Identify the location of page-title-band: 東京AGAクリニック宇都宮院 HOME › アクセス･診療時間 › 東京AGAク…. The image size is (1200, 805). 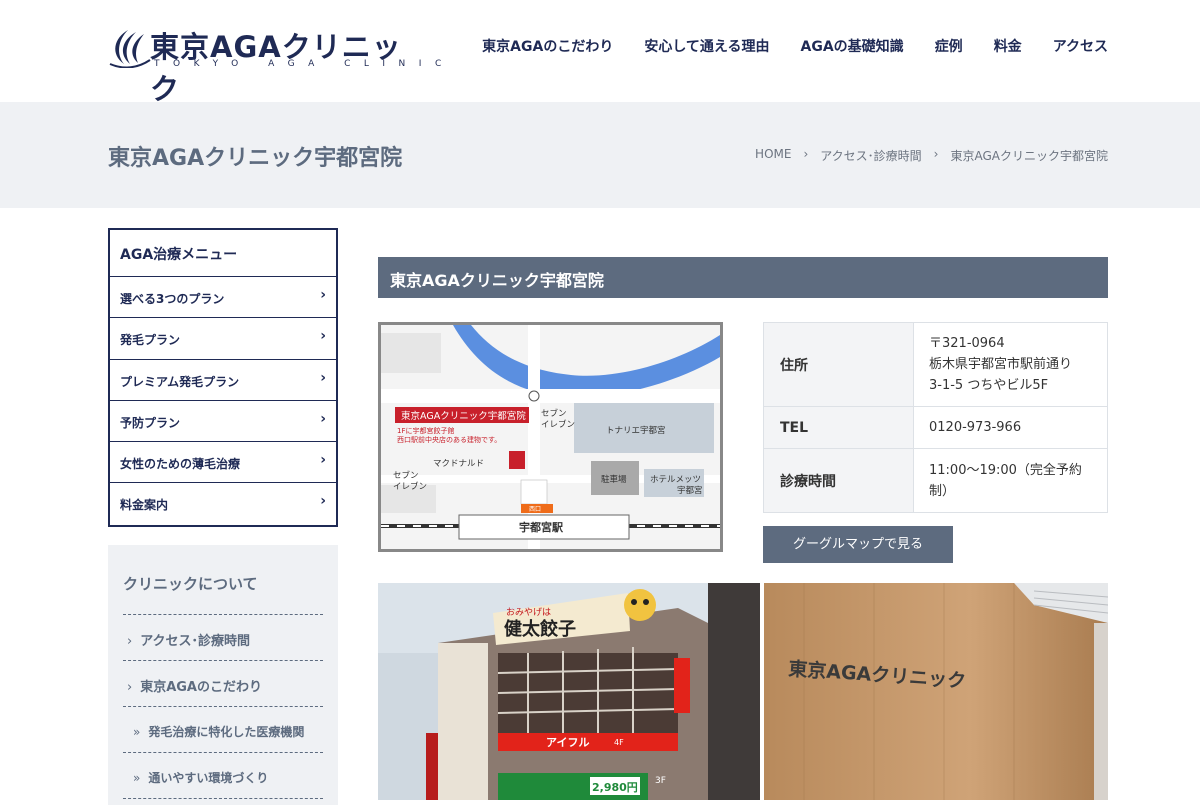
(600, 155).